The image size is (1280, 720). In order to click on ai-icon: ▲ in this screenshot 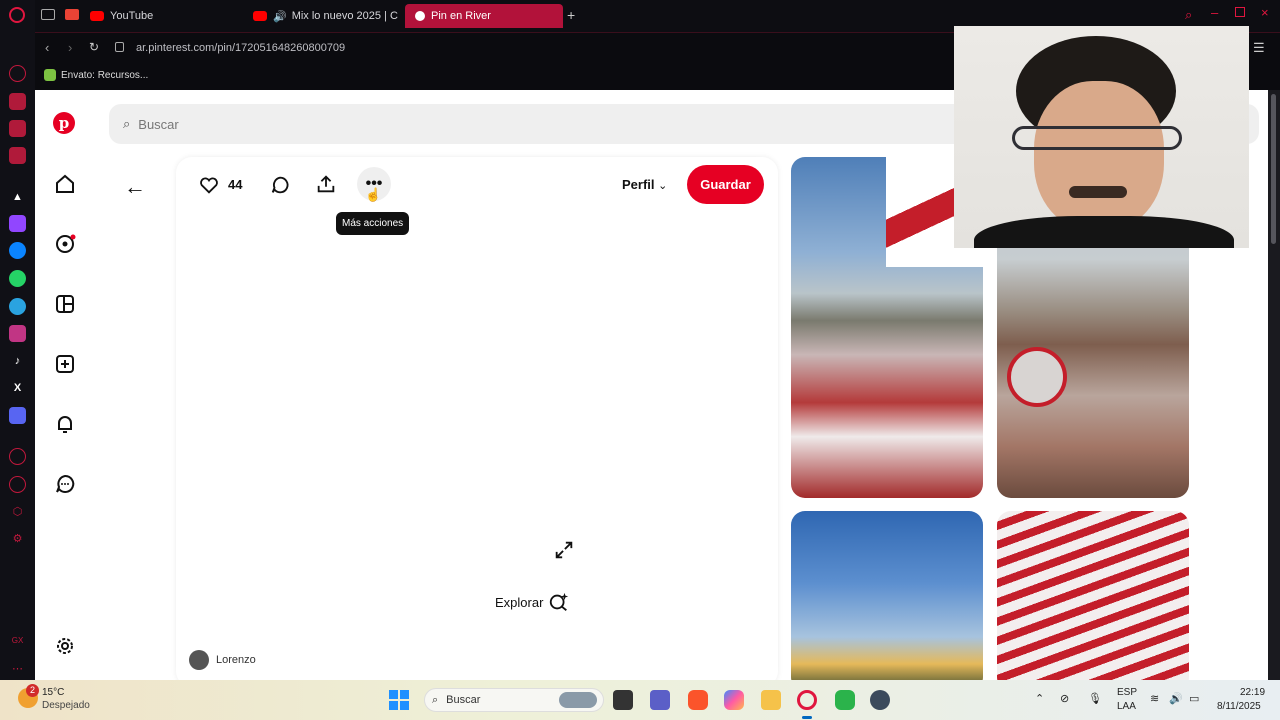, I will do `click(17, 196)`.